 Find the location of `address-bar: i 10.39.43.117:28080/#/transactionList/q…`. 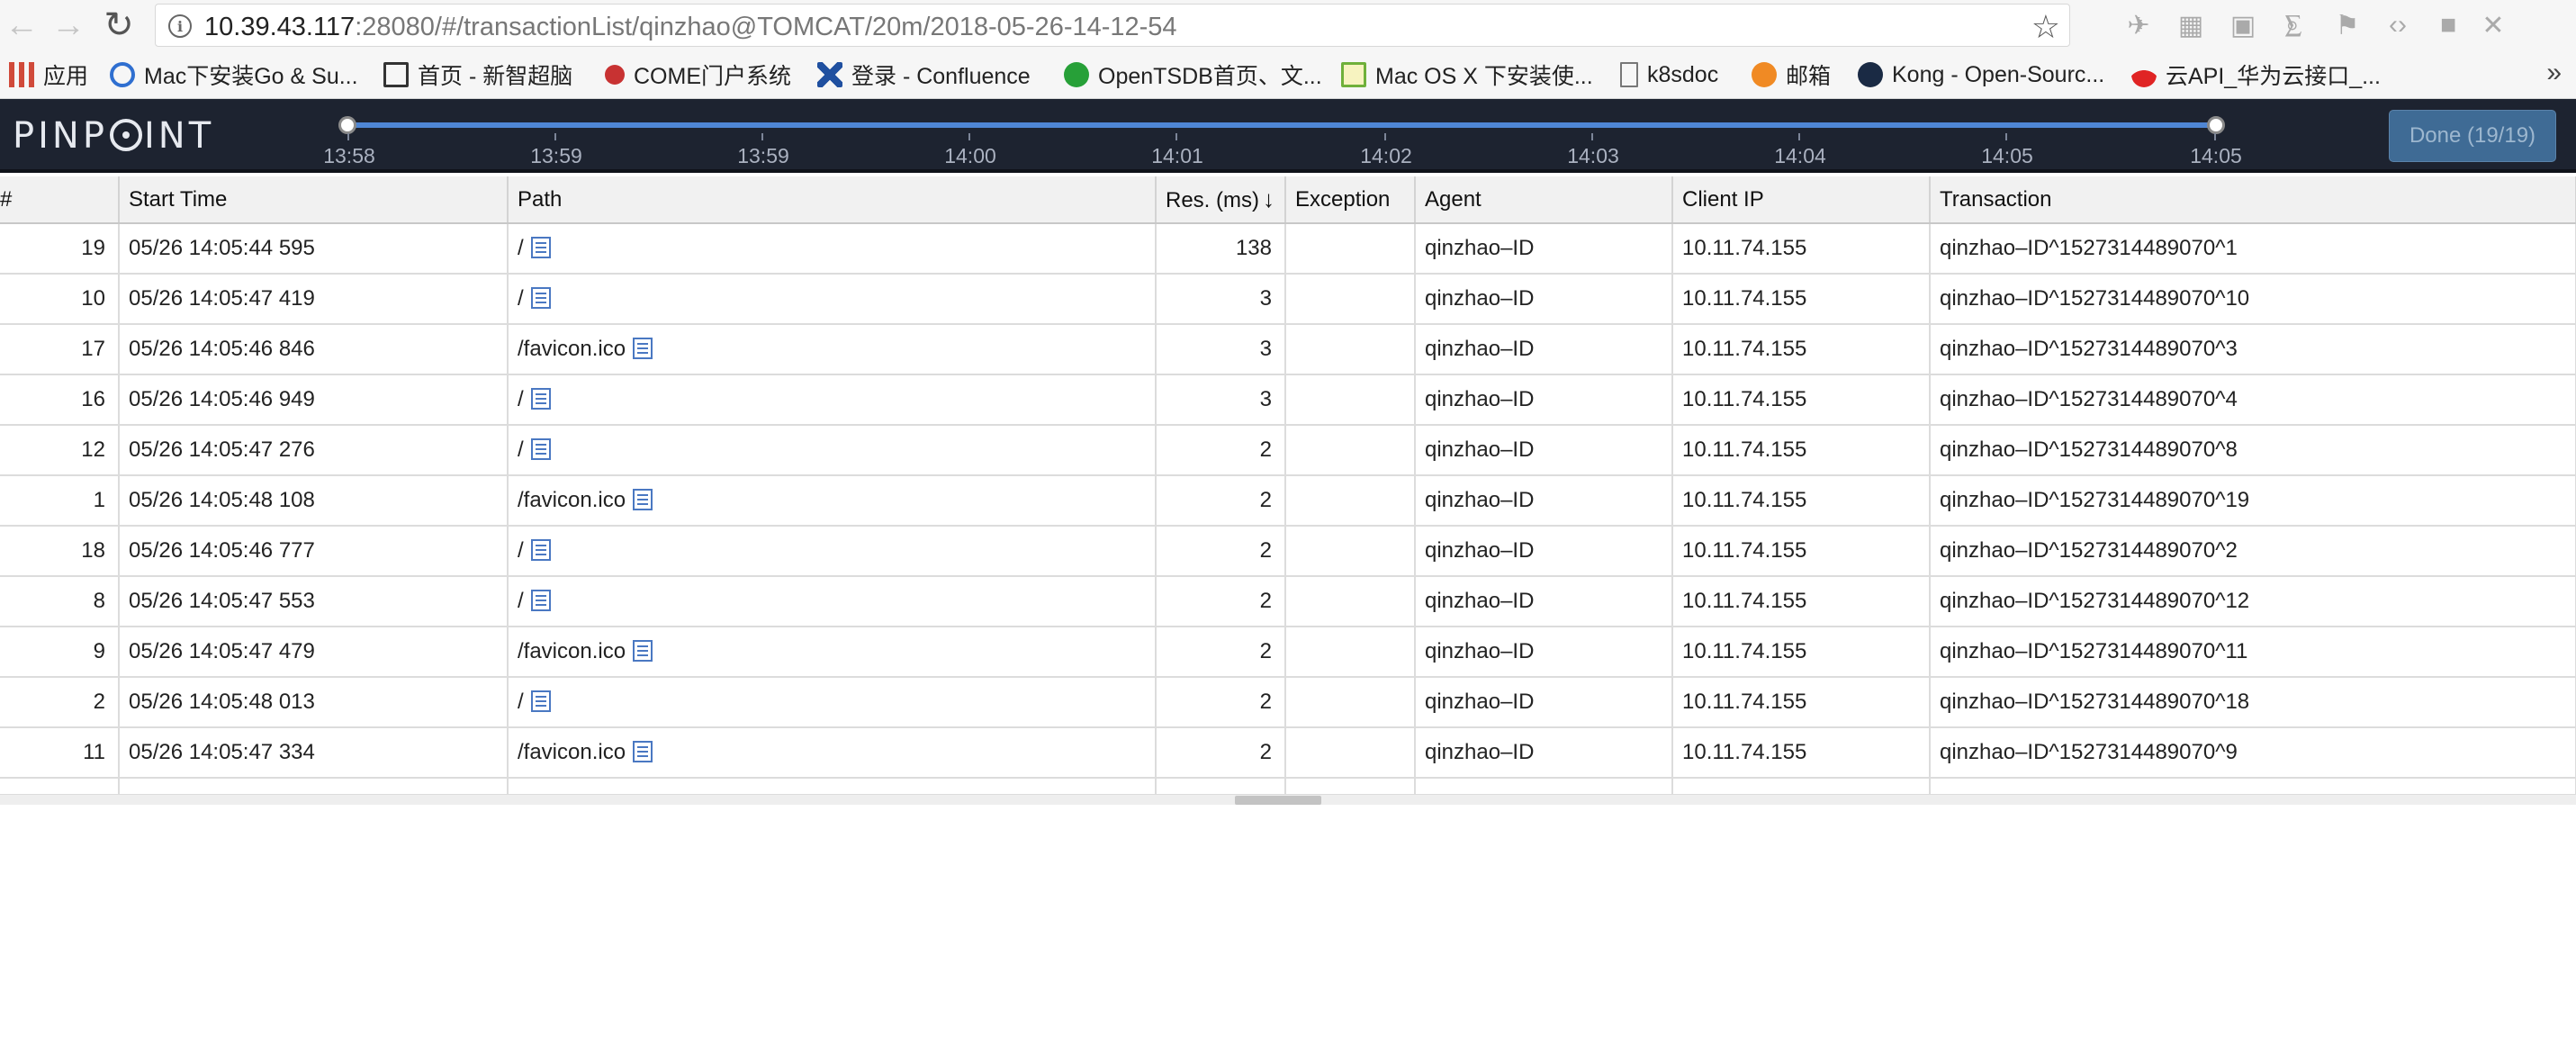

address-bar: i 10.39.43.117:28080/#/transactionList/q… is located at coordinates (1112, 25).